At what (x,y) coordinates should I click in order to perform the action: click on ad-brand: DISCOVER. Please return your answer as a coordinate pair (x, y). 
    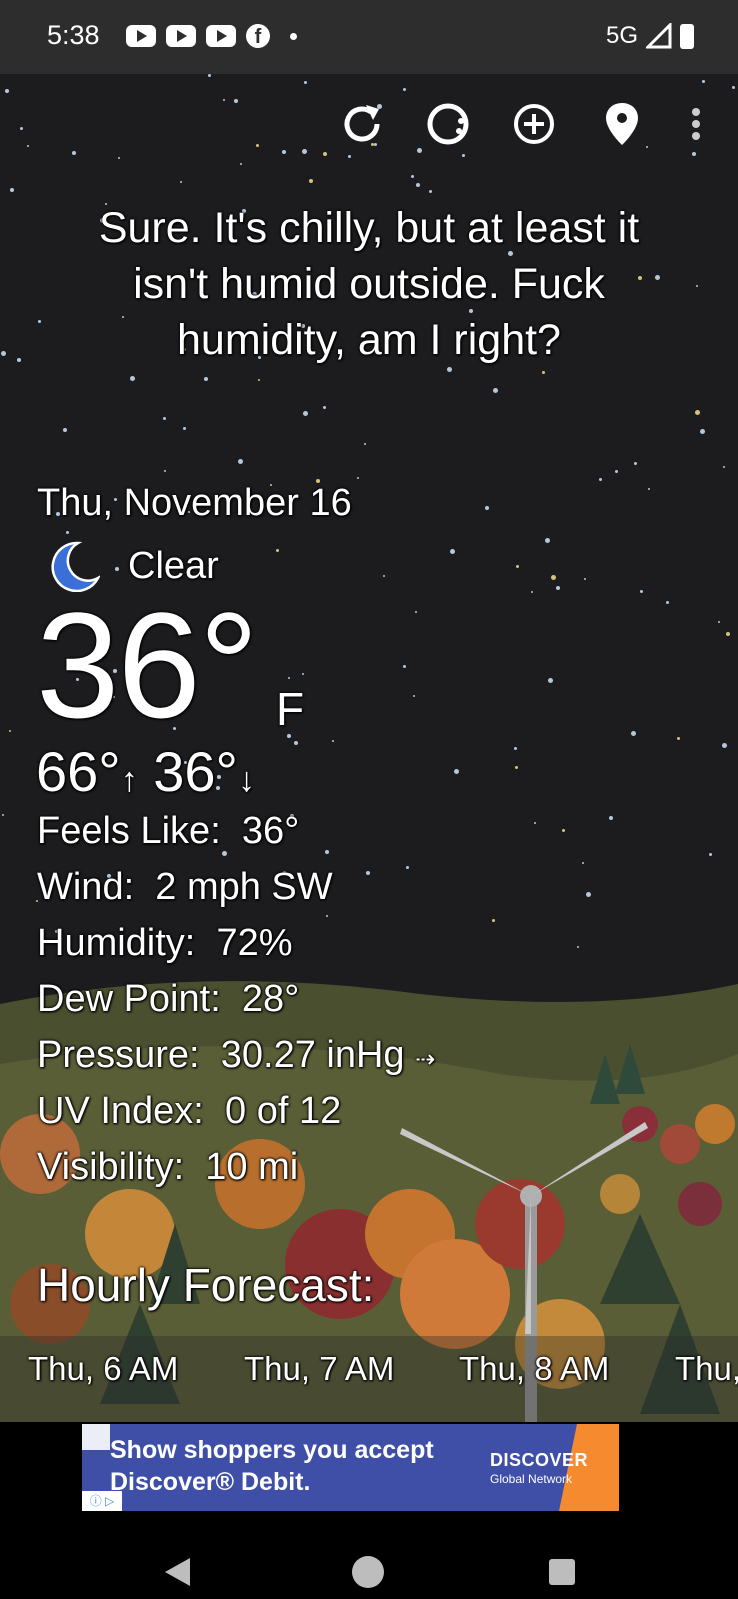
    Looking at the image, I should click on (539, 1460).